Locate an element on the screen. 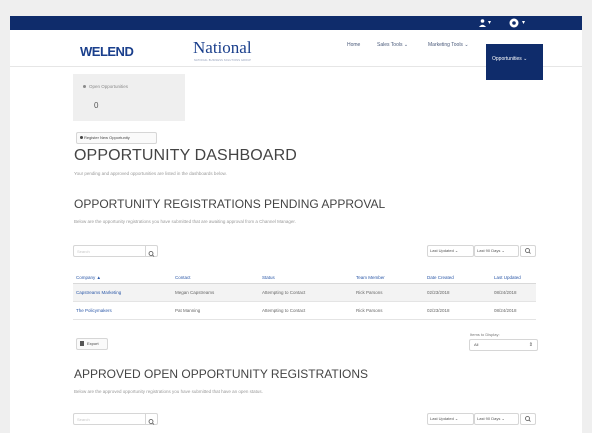 Image resolution: width=592 pixels, height=433 pixels. pending-search-button is located at coordinates (151, 251).